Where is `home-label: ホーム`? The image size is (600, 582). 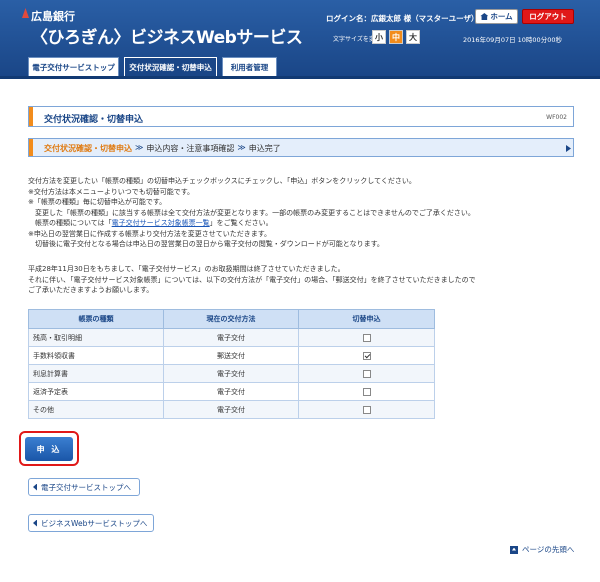 home-label: ホーム is located at coordinates (501, 16).